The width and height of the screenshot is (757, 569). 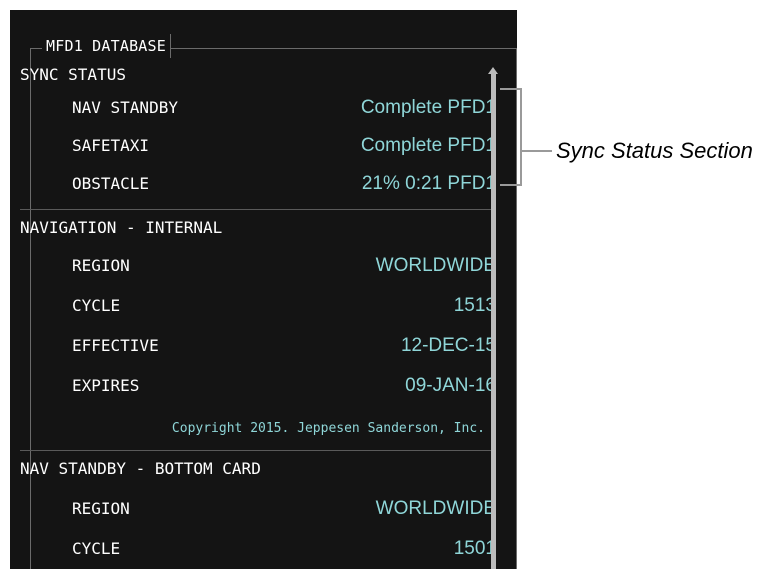 I want to click on nav-standby-header-row: NAV STANDBY - BOTTOM CARD, so click(x=258, y=469).